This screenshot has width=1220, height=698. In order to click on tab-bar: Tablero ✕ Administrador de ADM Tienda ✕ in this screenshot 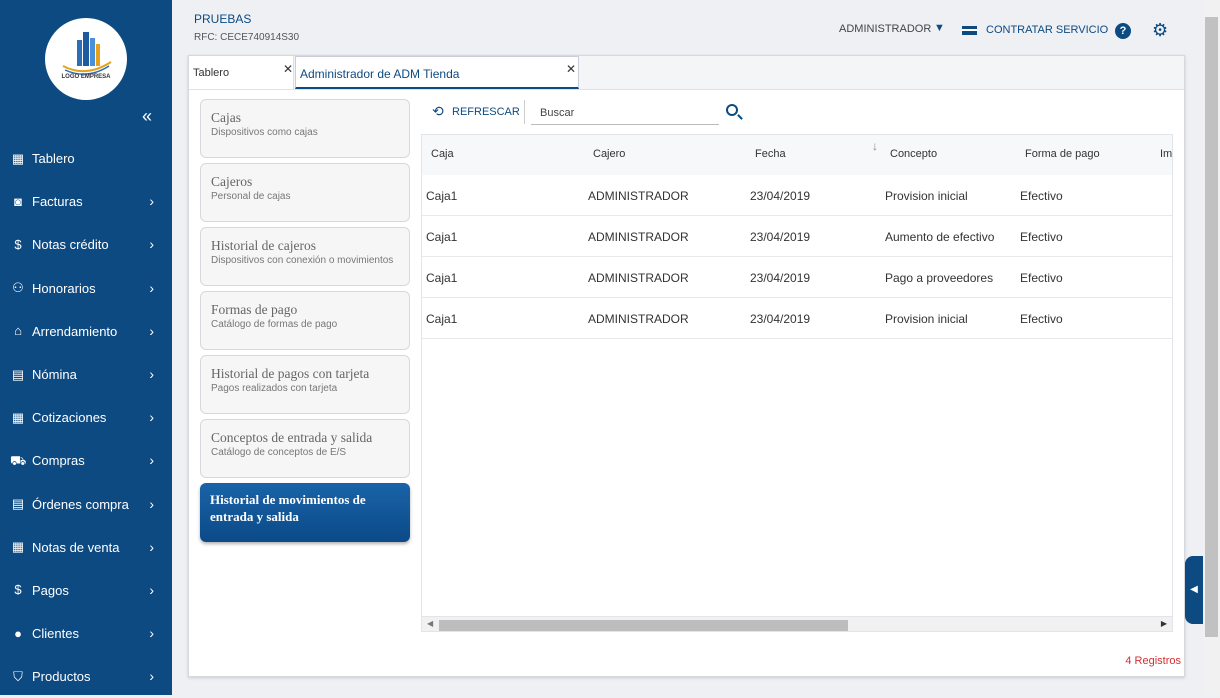, I will do `click(686, 73)`.